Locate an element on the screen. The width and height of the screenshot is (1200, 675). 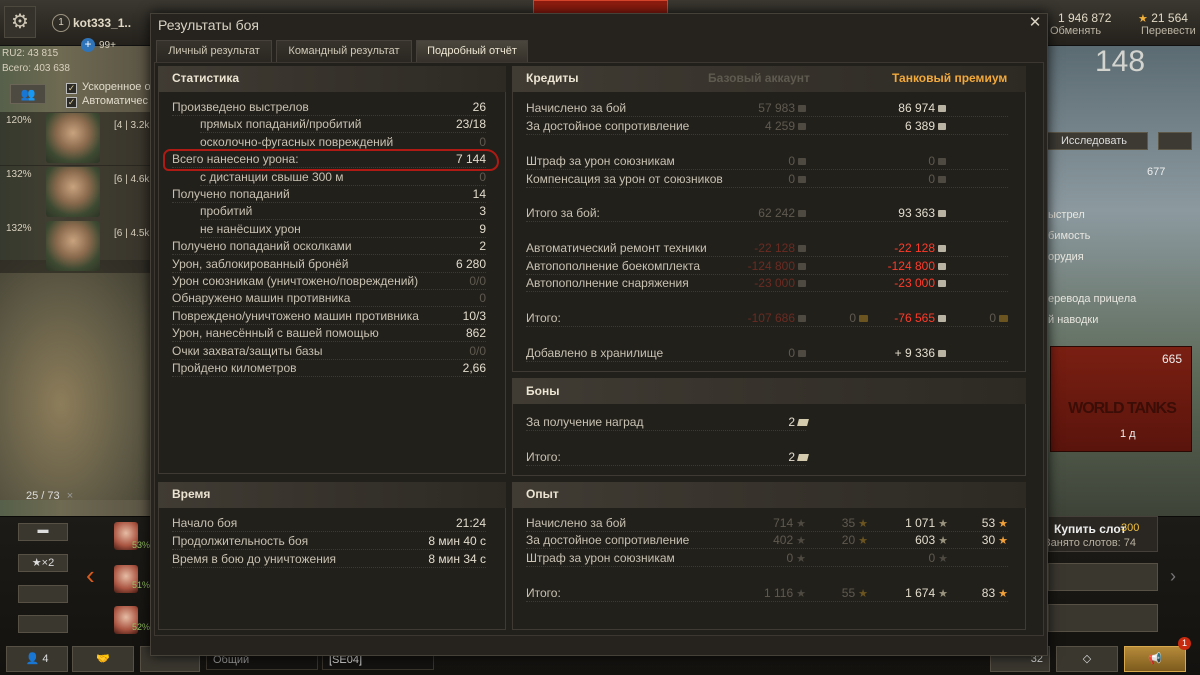
crew-icon: 👥 is located at coordinates (28, 94).